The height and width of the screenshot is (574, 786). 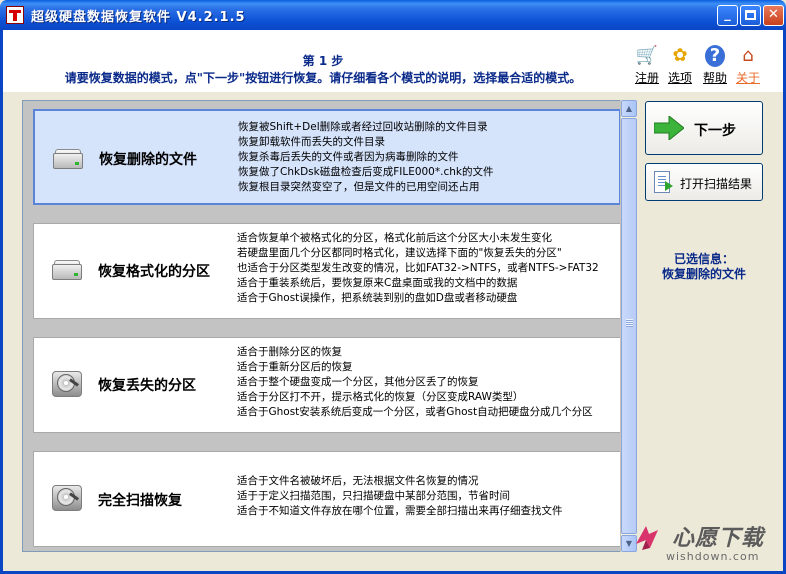 I want to click on open-scan-results-button: 打开扫描结果, so click(x=704, y=182).